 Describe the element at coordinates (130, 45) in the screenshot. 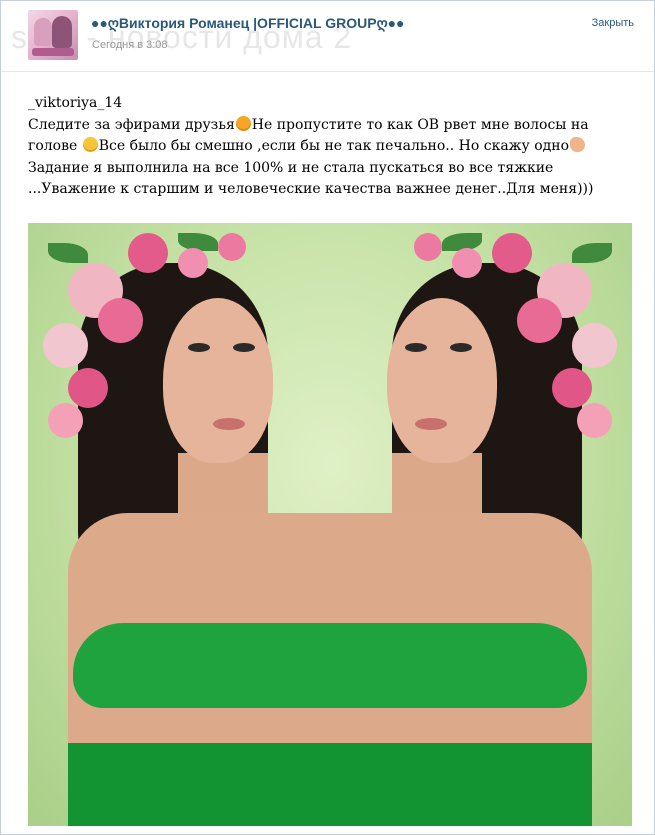

I see `post-timestamp: Сегодня в 3:08` at that location.